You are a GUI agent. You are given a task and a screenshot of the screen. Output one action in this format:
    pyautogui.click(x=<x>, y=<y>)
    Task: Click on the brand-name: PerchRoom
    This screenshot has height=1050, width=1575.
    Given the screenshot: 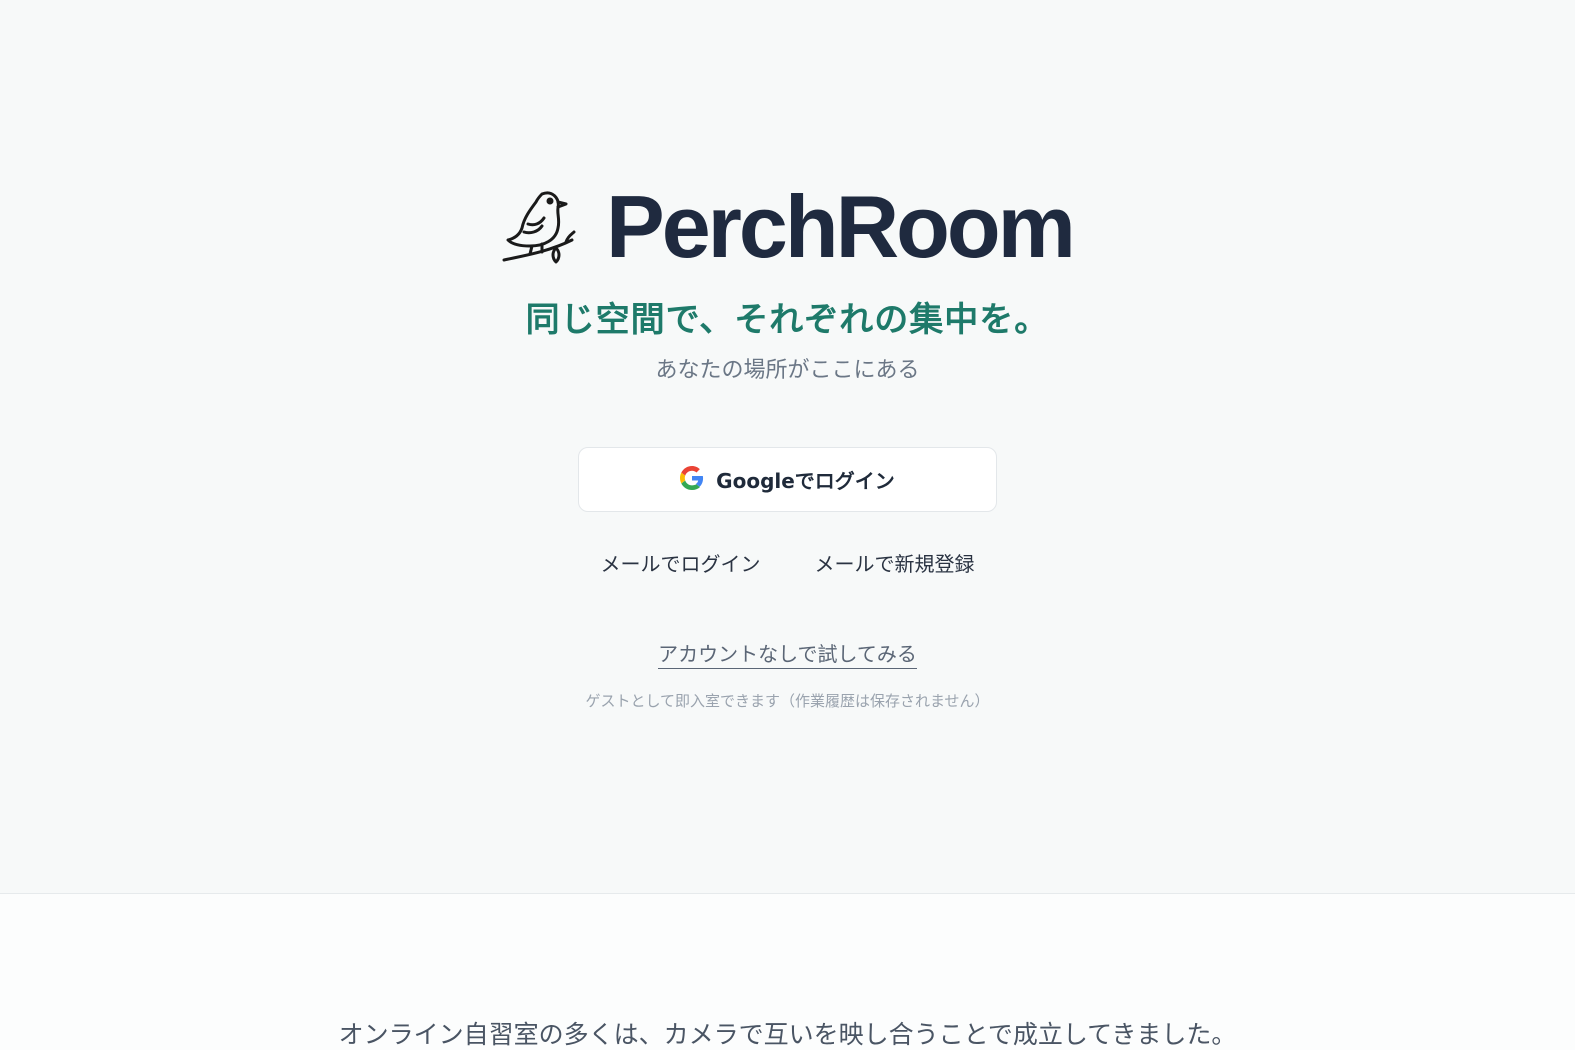 What is the action you would take?
    pyautogui.click(x=841, y=226)
    